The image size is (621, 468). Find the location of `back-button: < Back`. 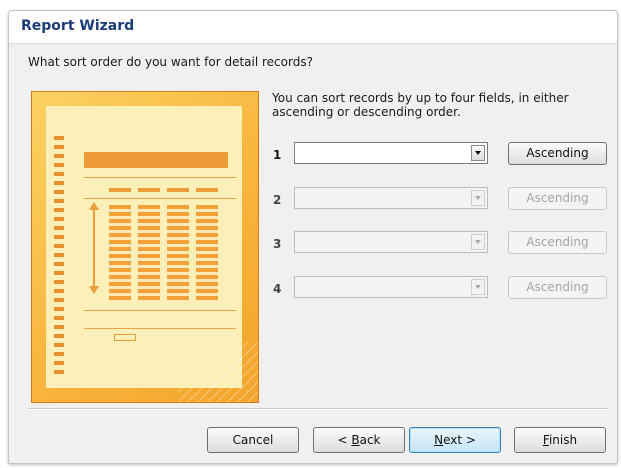

back-button: < Back is located at coordinates (359, 440).